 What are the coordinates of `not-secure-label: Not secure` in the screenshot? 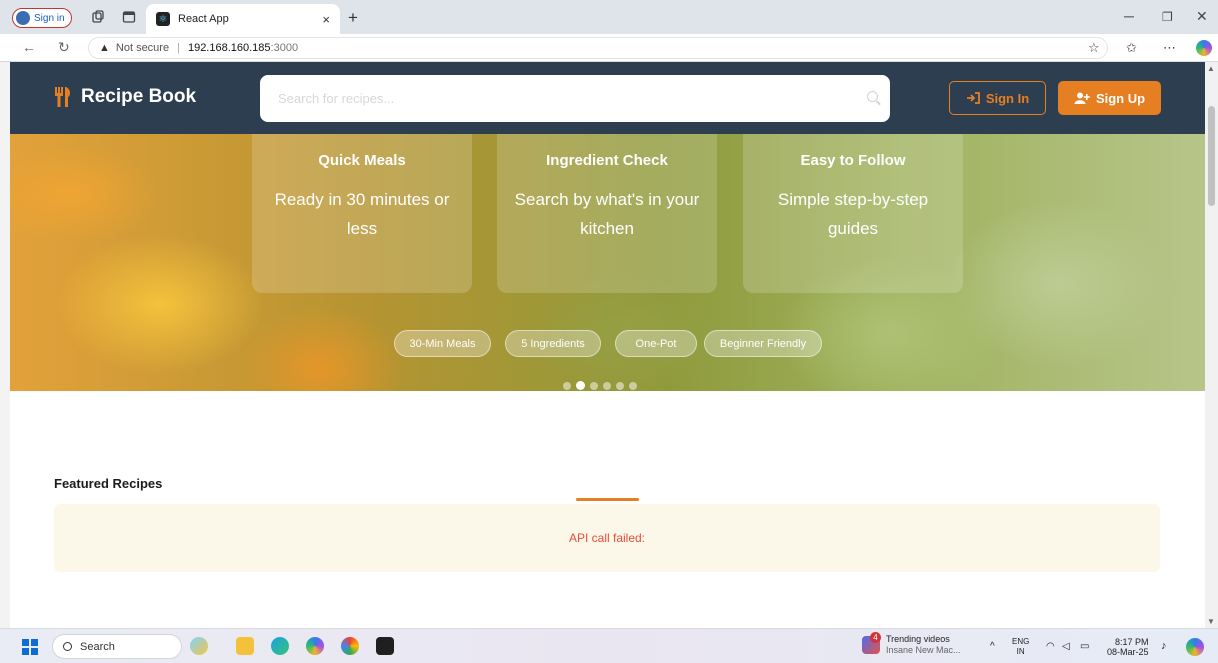 It's located at (142, 48).